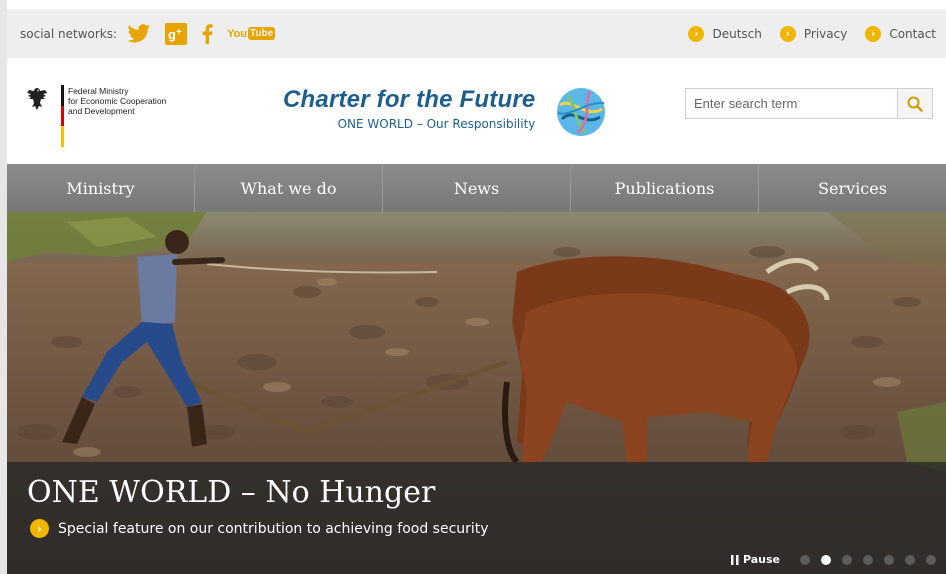 This screenshot has height=574, width=946. What do you see at coordinates (231, 492) in the screenshot?
I see `hero-title: ONE WORLD – No Hunger` at bounding box center [231, 492].